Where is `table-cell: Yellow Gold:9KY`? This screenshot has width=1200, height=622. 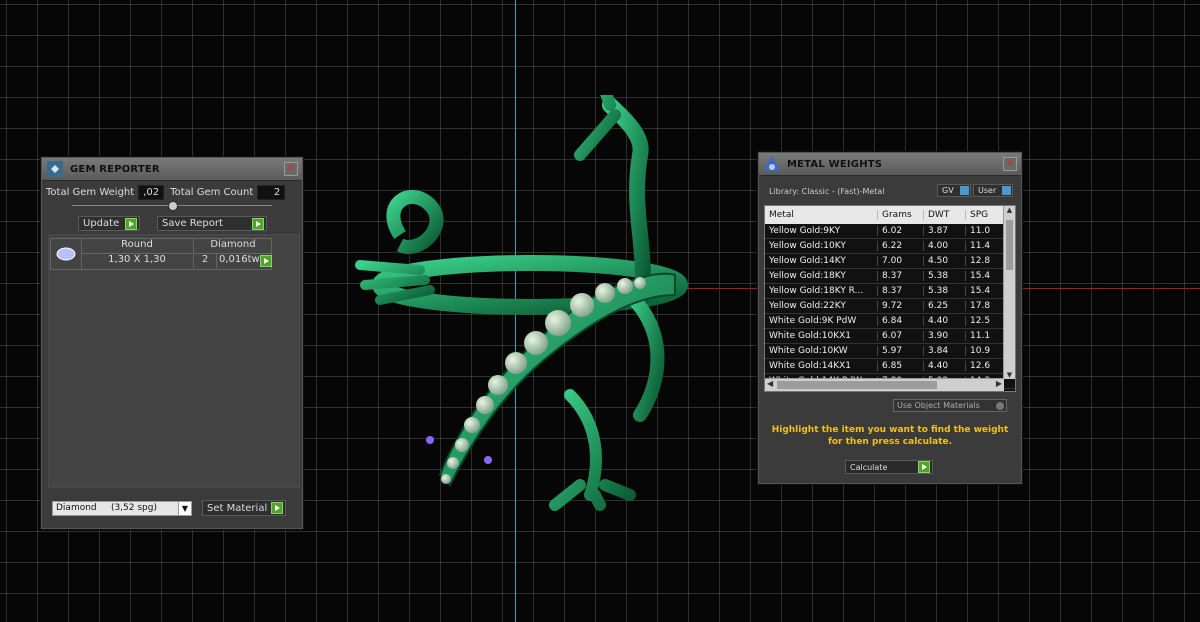
table-cell: Yellow Gold:9KY is located at coordinates (805, 231).